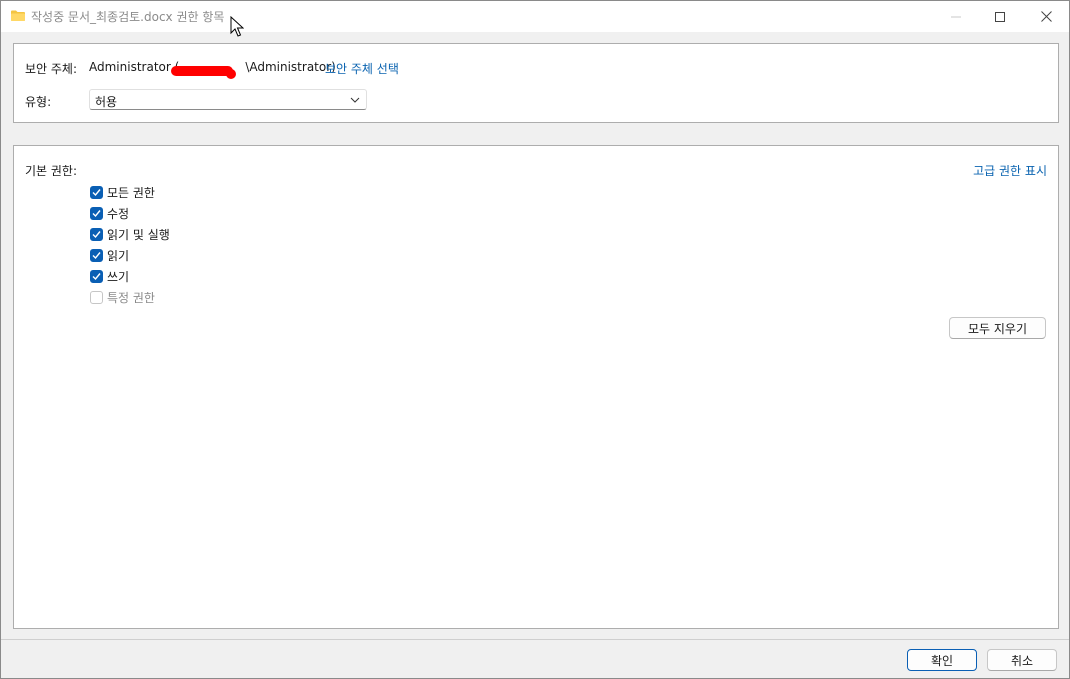 This screenshot has height=679, width=1070. What do you see at coordinates (362, 68) in the screenshot?
I see `select-principal-link: 보안 주체 선택` at bounding box center [362, 68].